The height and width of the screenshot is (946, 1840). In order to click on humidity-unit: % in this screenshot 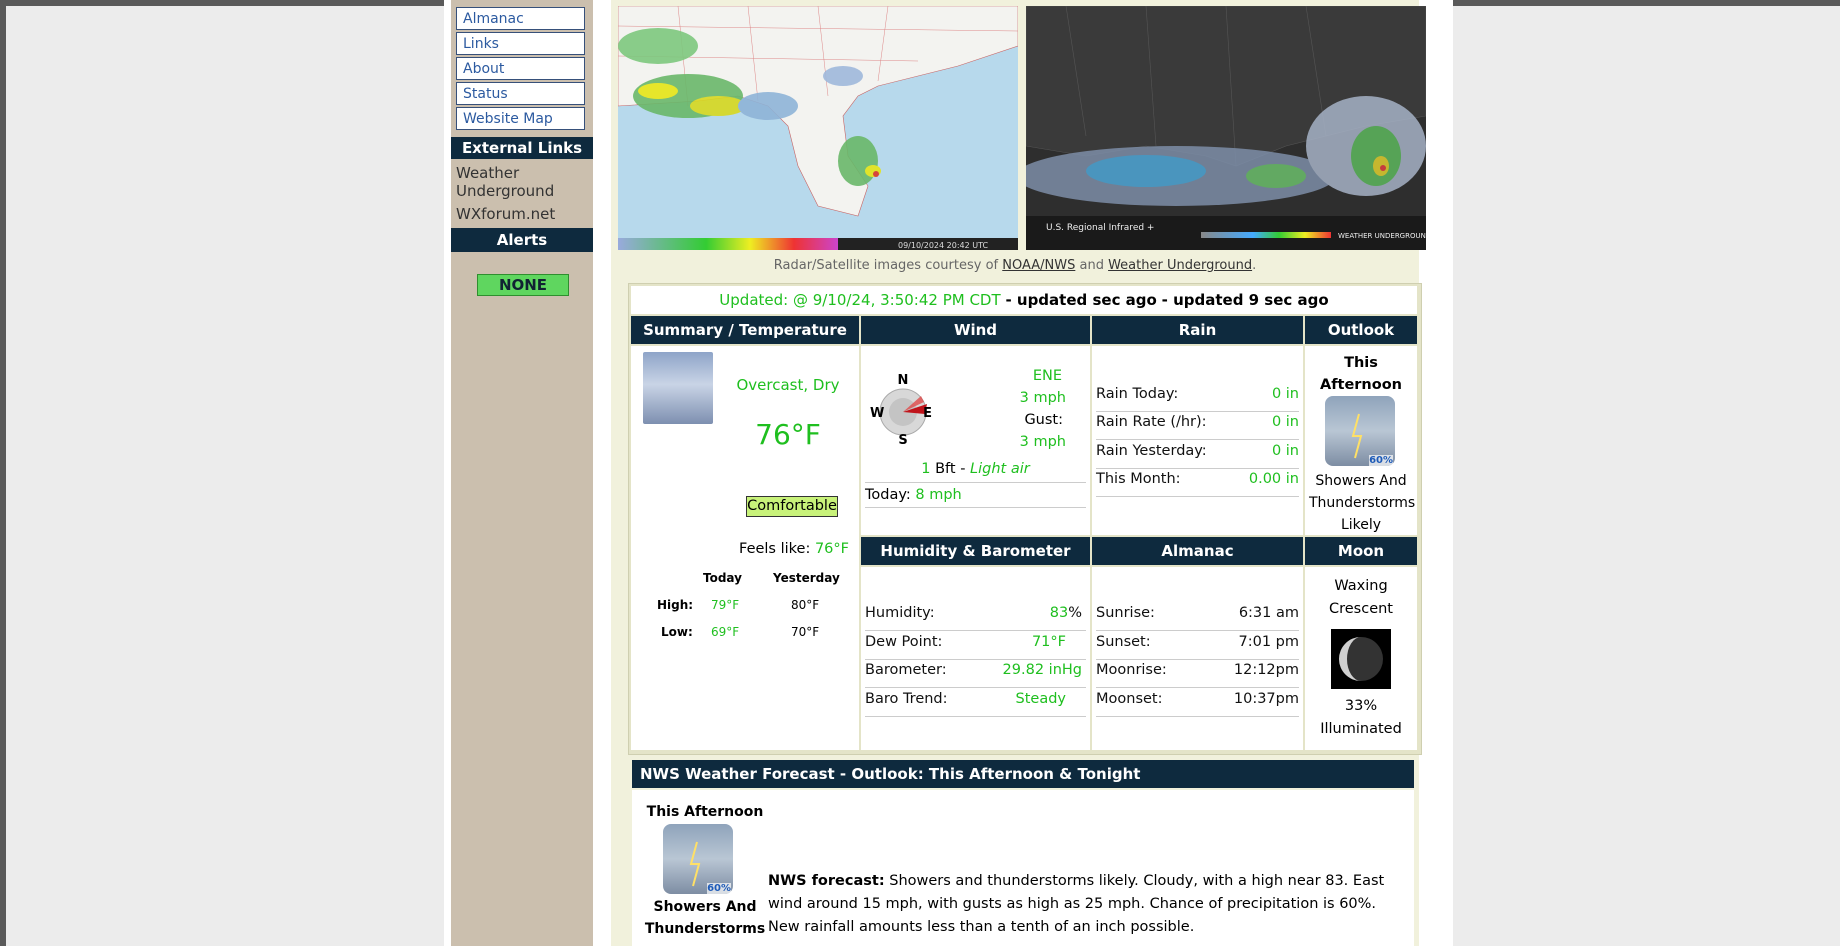, I will do `click(1075, 613)`.